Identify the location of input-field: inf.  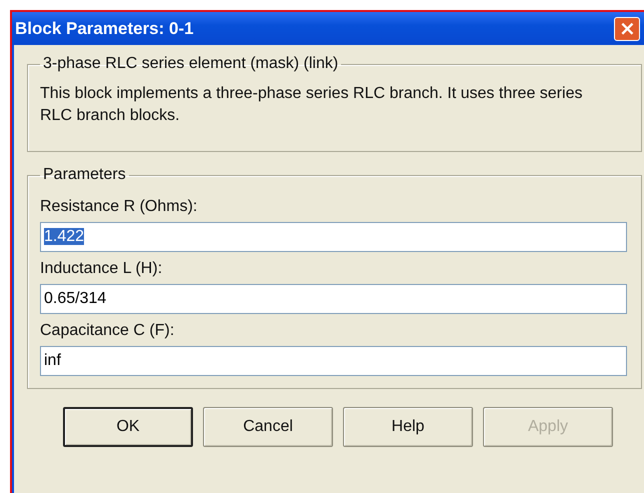
(333, 361).